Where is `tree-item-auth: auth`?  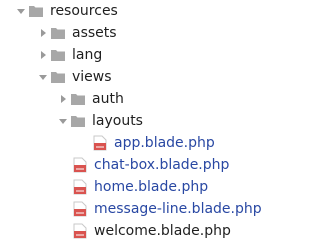
tree-item-auth: auth is located at coordinates (90, 99).